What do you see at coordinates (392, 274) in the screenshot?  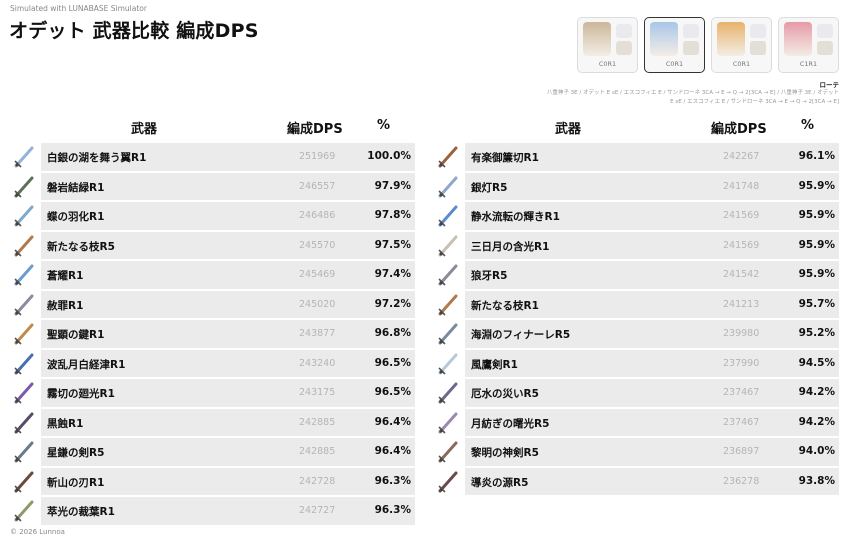 I see `dps-percent: 97.4%` at bounding box center [392, 274].